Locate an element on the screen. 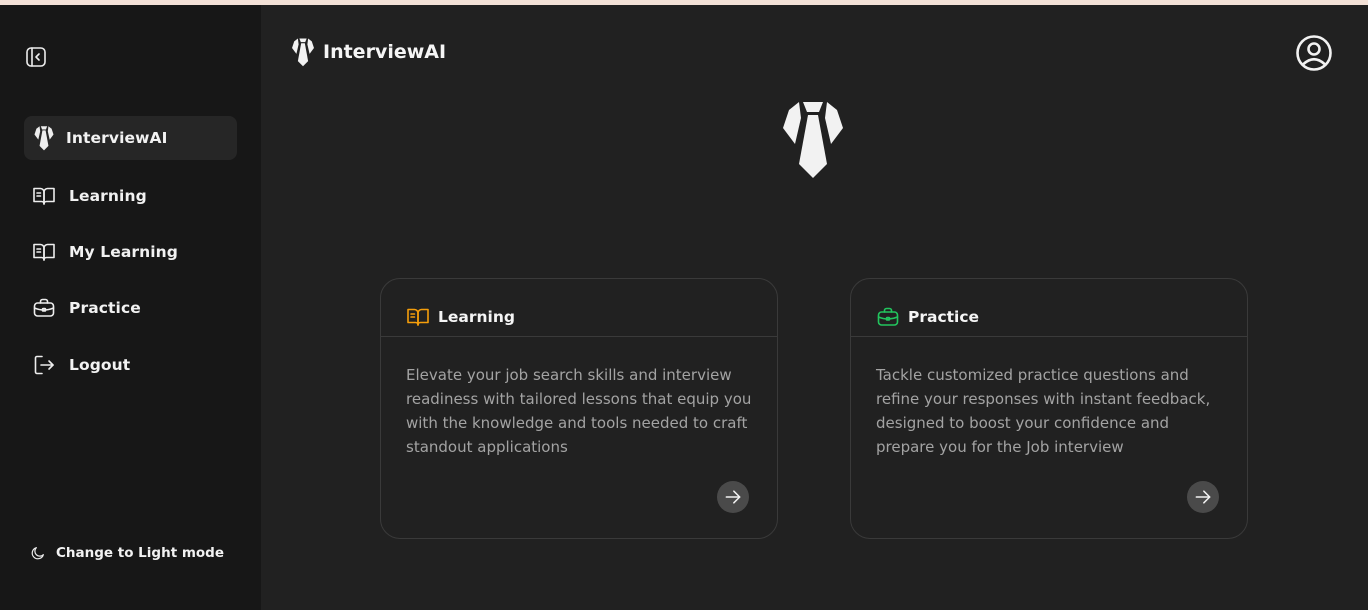  moon-icon is located at coordinates (37, 553).